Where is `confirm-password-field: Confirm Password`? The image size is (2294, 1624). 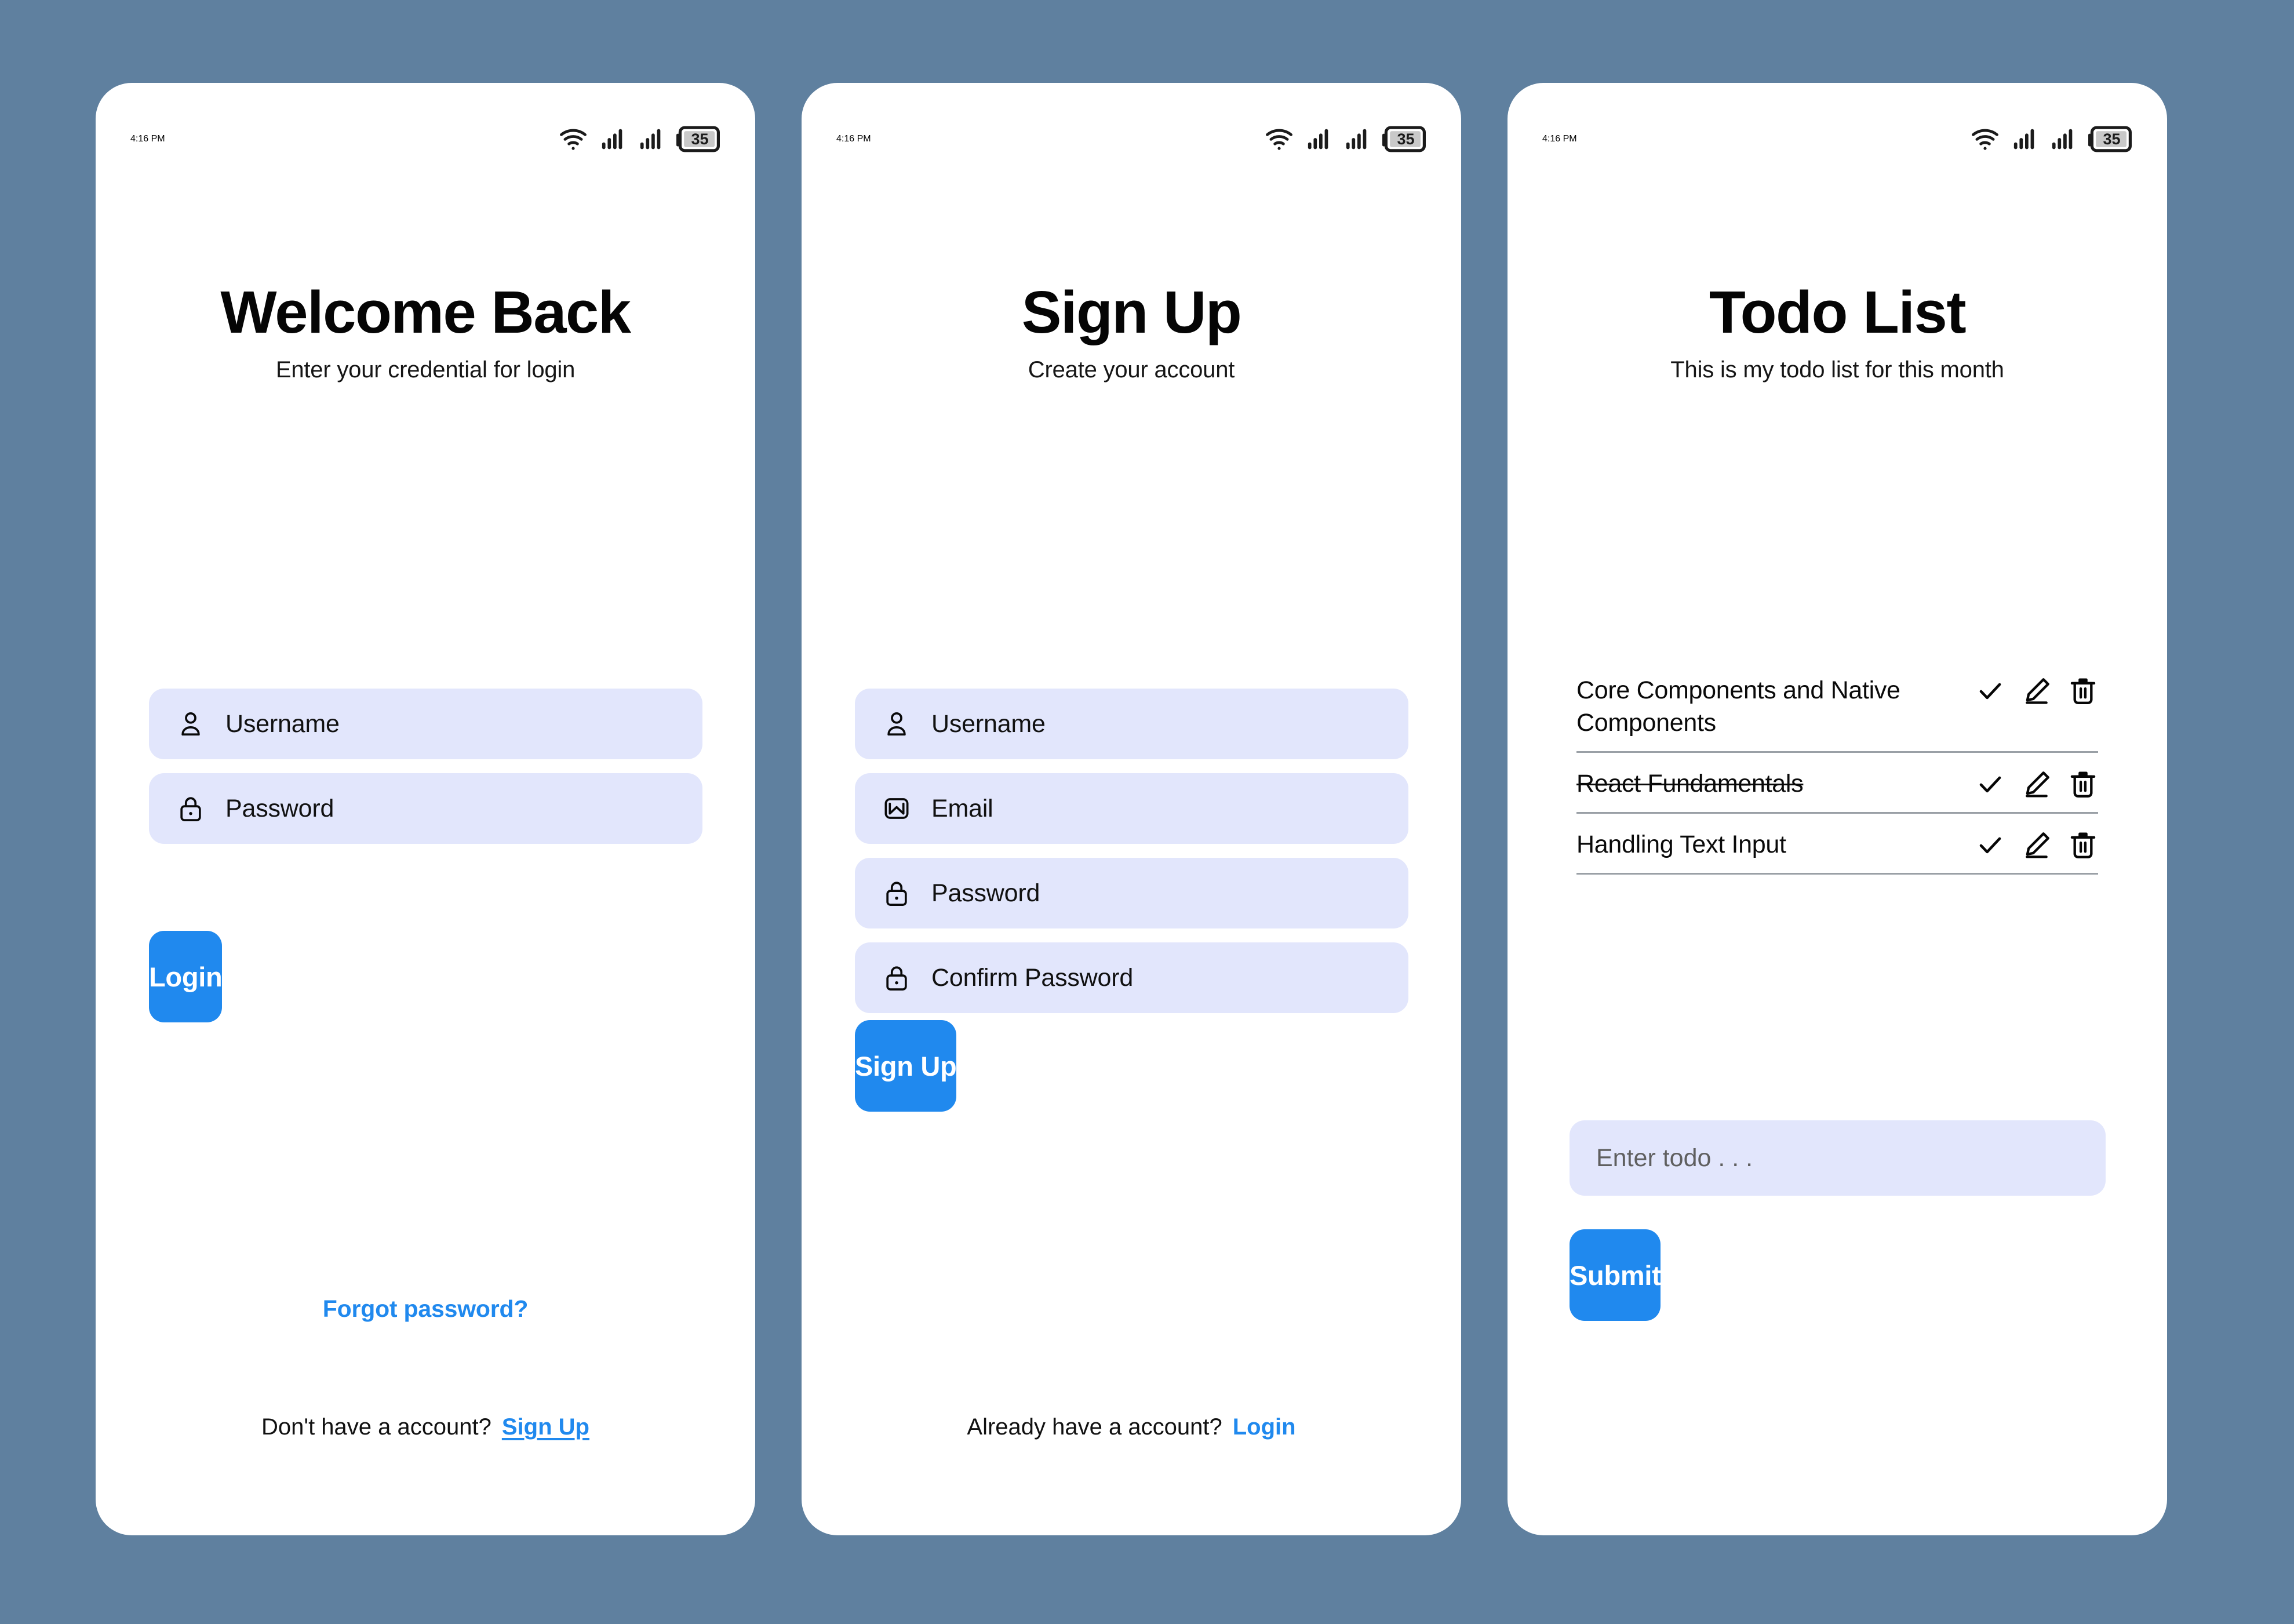
confirm-password-field: Confirm Password is located at coordinates (1131, 977).